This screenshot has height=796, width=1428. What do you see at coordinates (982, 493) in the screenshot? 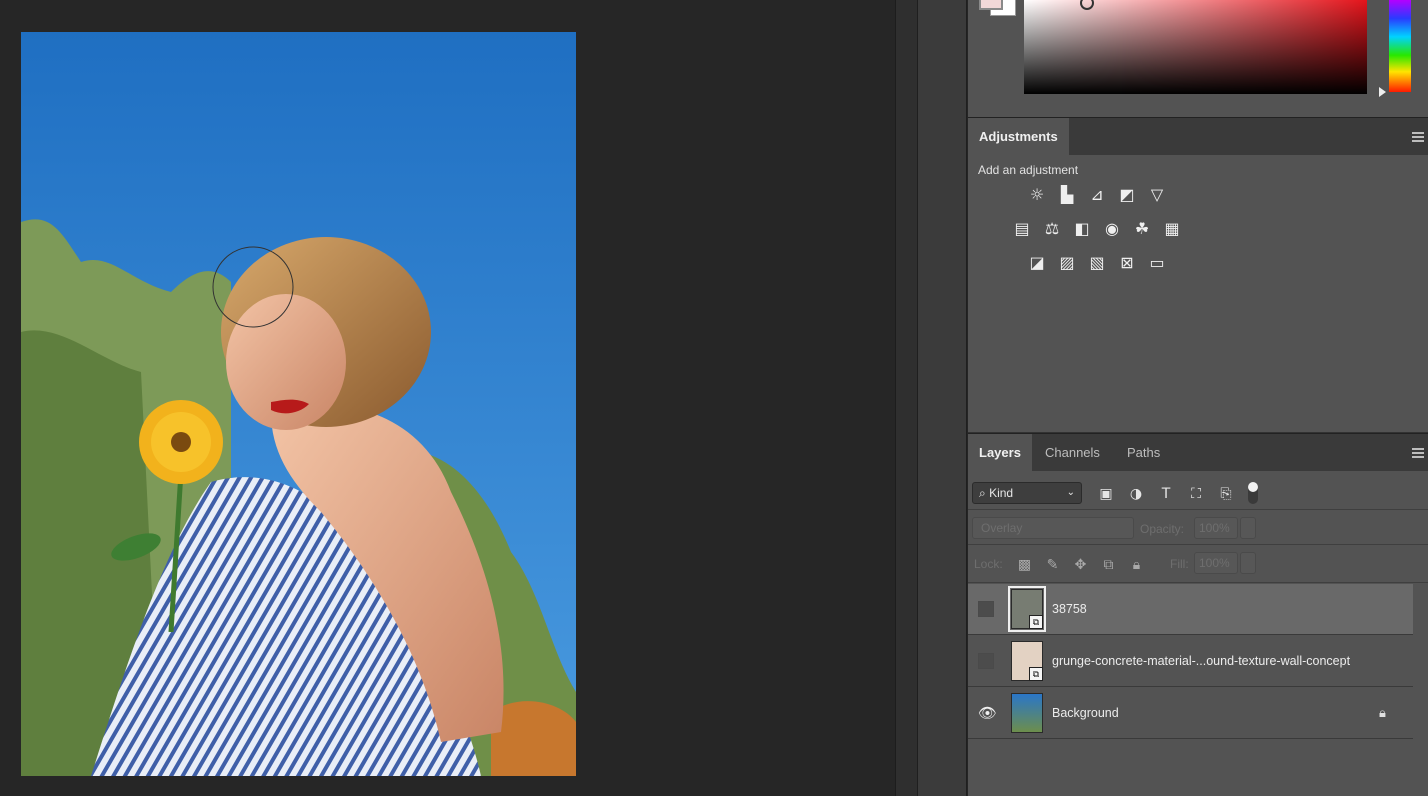
I see `search-icon: ⌕` at bounding box center [982, 493].